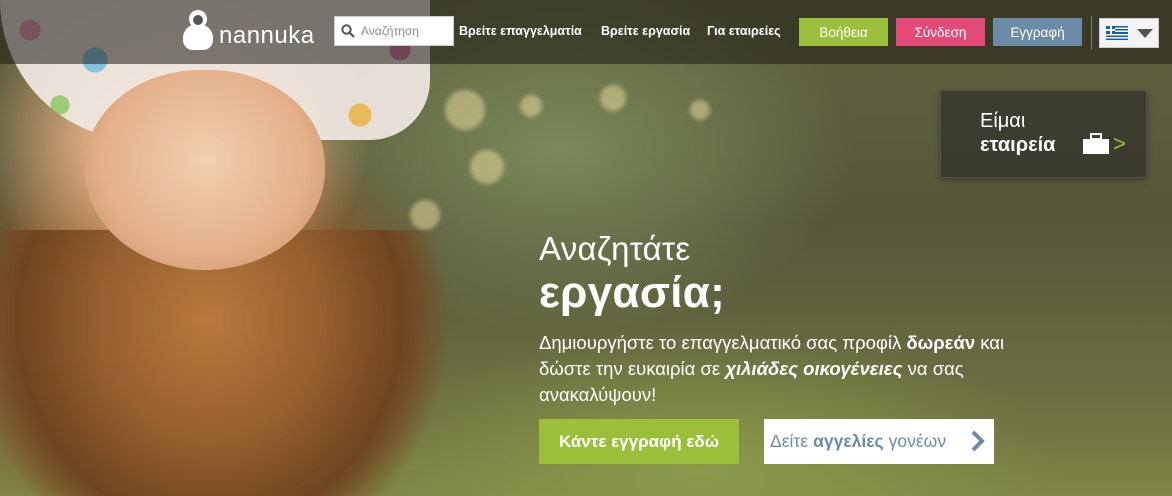  What do you see at coordinates (723, 342) in the screenshot?
I see `hero-desc-text: Δημιουργήστε το επαγγελματικό σας προφίλ` at bounding box center [723, 342].